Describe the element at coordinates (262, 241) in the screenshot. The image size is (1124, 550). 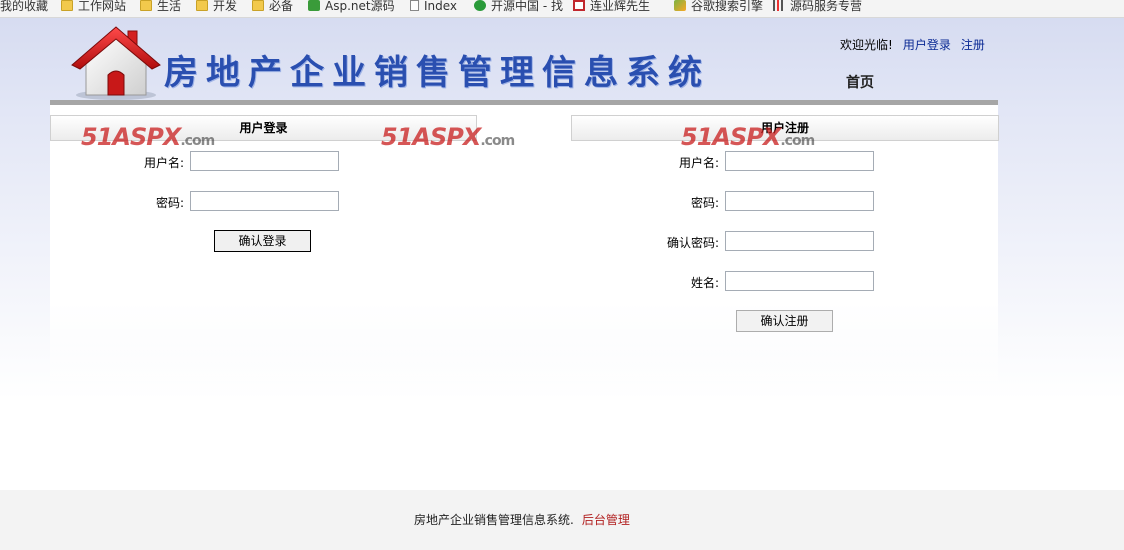
I see `confirm-login-button: 确认登录` at that location.